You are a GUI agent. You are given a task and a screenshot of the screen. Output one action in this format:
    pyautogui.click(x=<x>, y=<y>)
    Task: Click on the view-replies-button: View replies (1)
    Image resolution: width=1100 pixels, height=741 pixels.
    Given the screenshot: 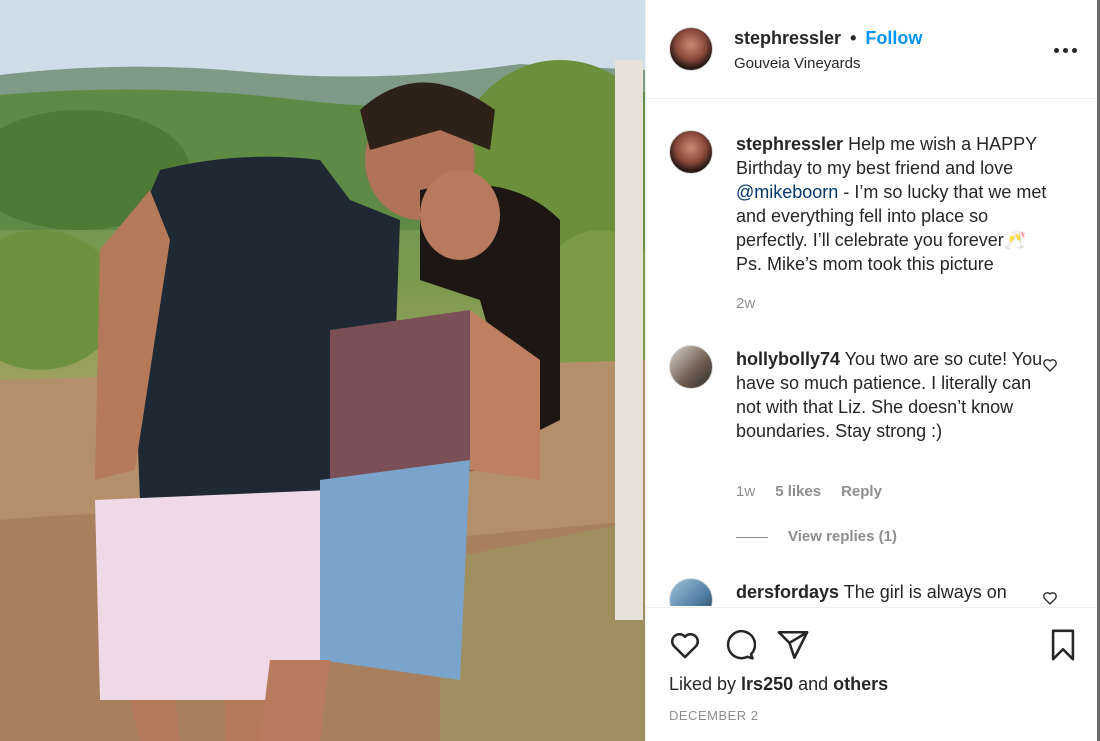 What is the action you would take?
    pyautogui.click(x=816, y=536)
    